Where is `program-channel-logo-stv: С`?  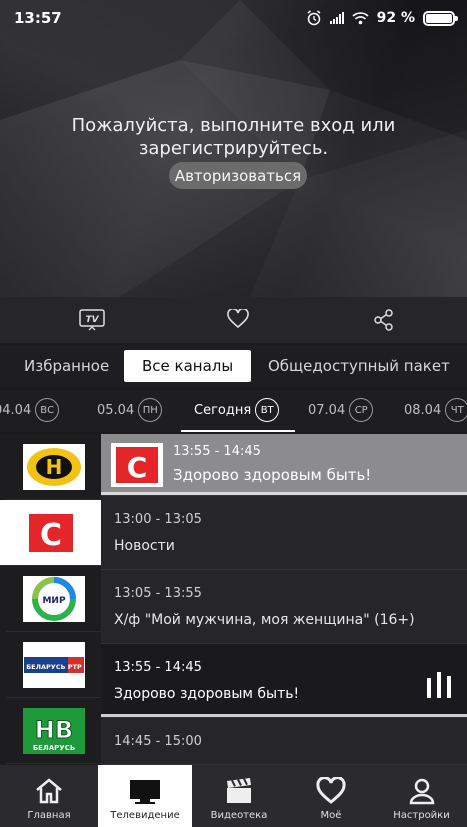 program-channel-logo-stv: С is located at coordinates (137, 465).